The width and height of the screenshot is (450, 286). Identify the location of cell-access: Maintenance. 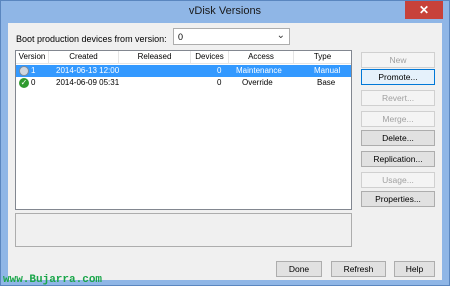
(259, 70).